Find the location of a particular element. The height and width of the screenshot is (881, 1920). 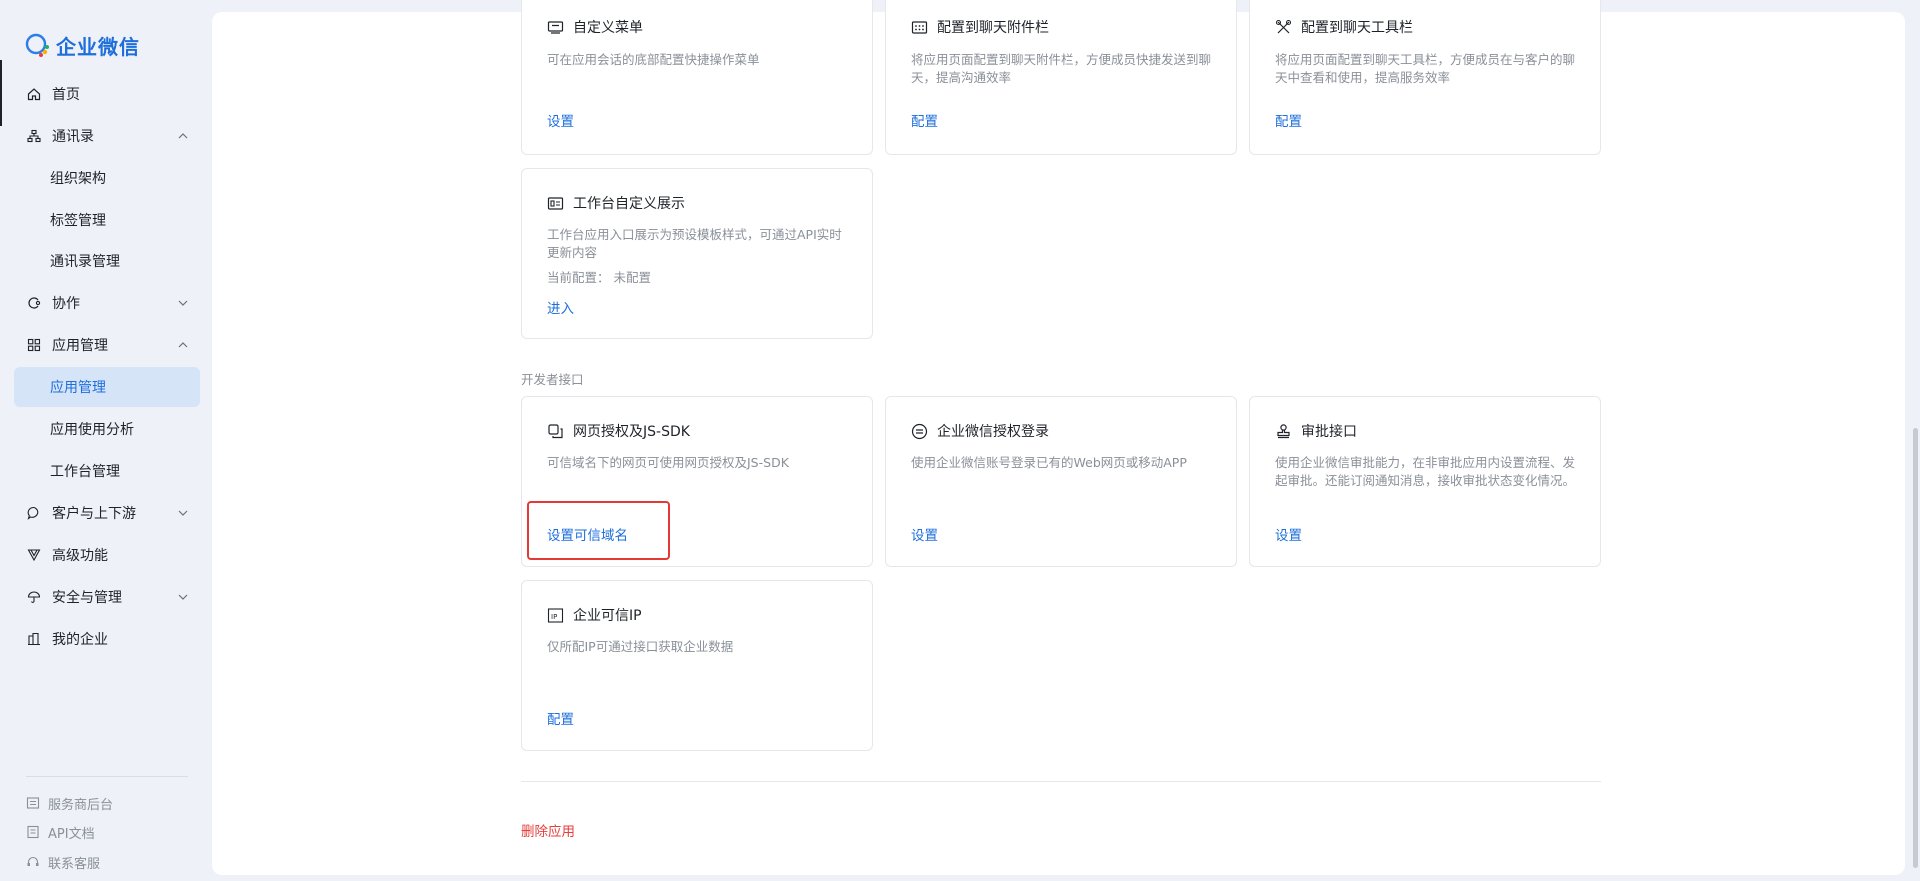

chat-icon is located at coordinates (34, 513).